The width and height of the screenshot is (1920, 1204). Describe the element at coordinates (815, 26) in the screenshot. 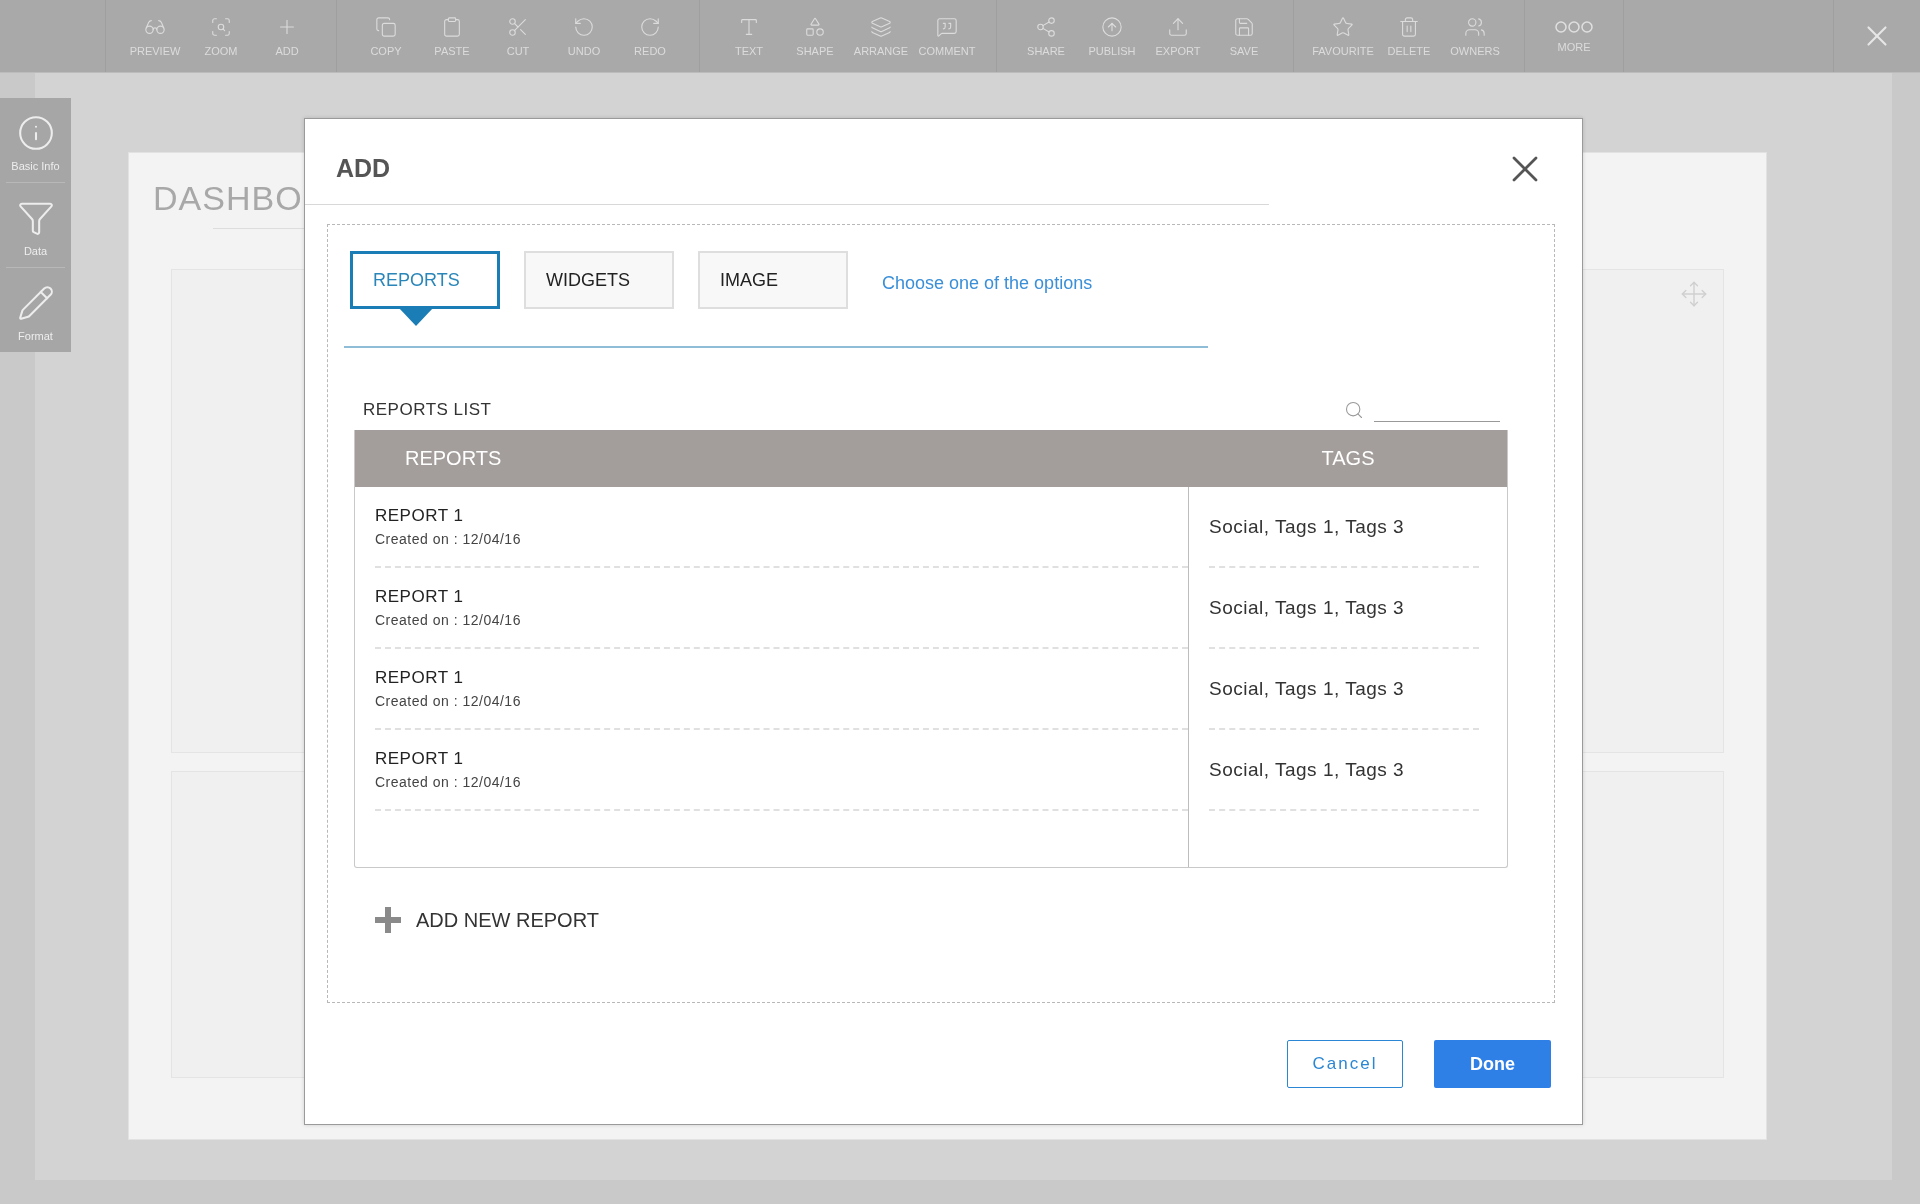

I see `shapes-icon` at that location.